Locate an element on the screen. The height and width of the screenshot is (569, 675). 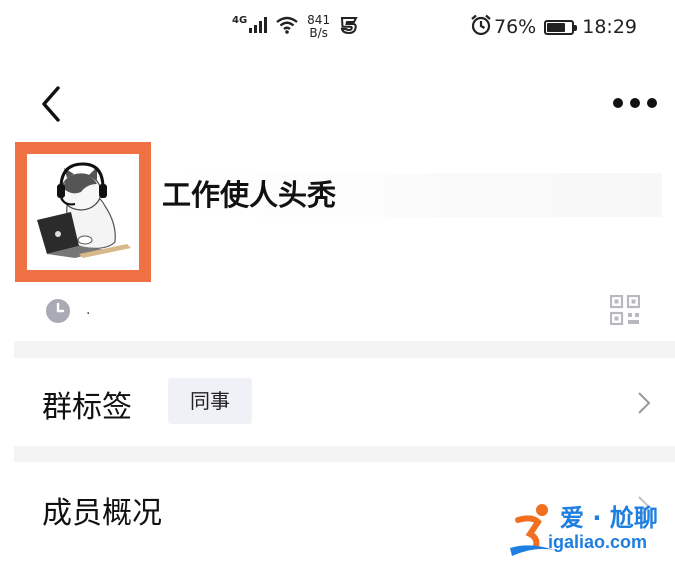
member-overview-label: 成员概况 is located at coordinates (102, 513).